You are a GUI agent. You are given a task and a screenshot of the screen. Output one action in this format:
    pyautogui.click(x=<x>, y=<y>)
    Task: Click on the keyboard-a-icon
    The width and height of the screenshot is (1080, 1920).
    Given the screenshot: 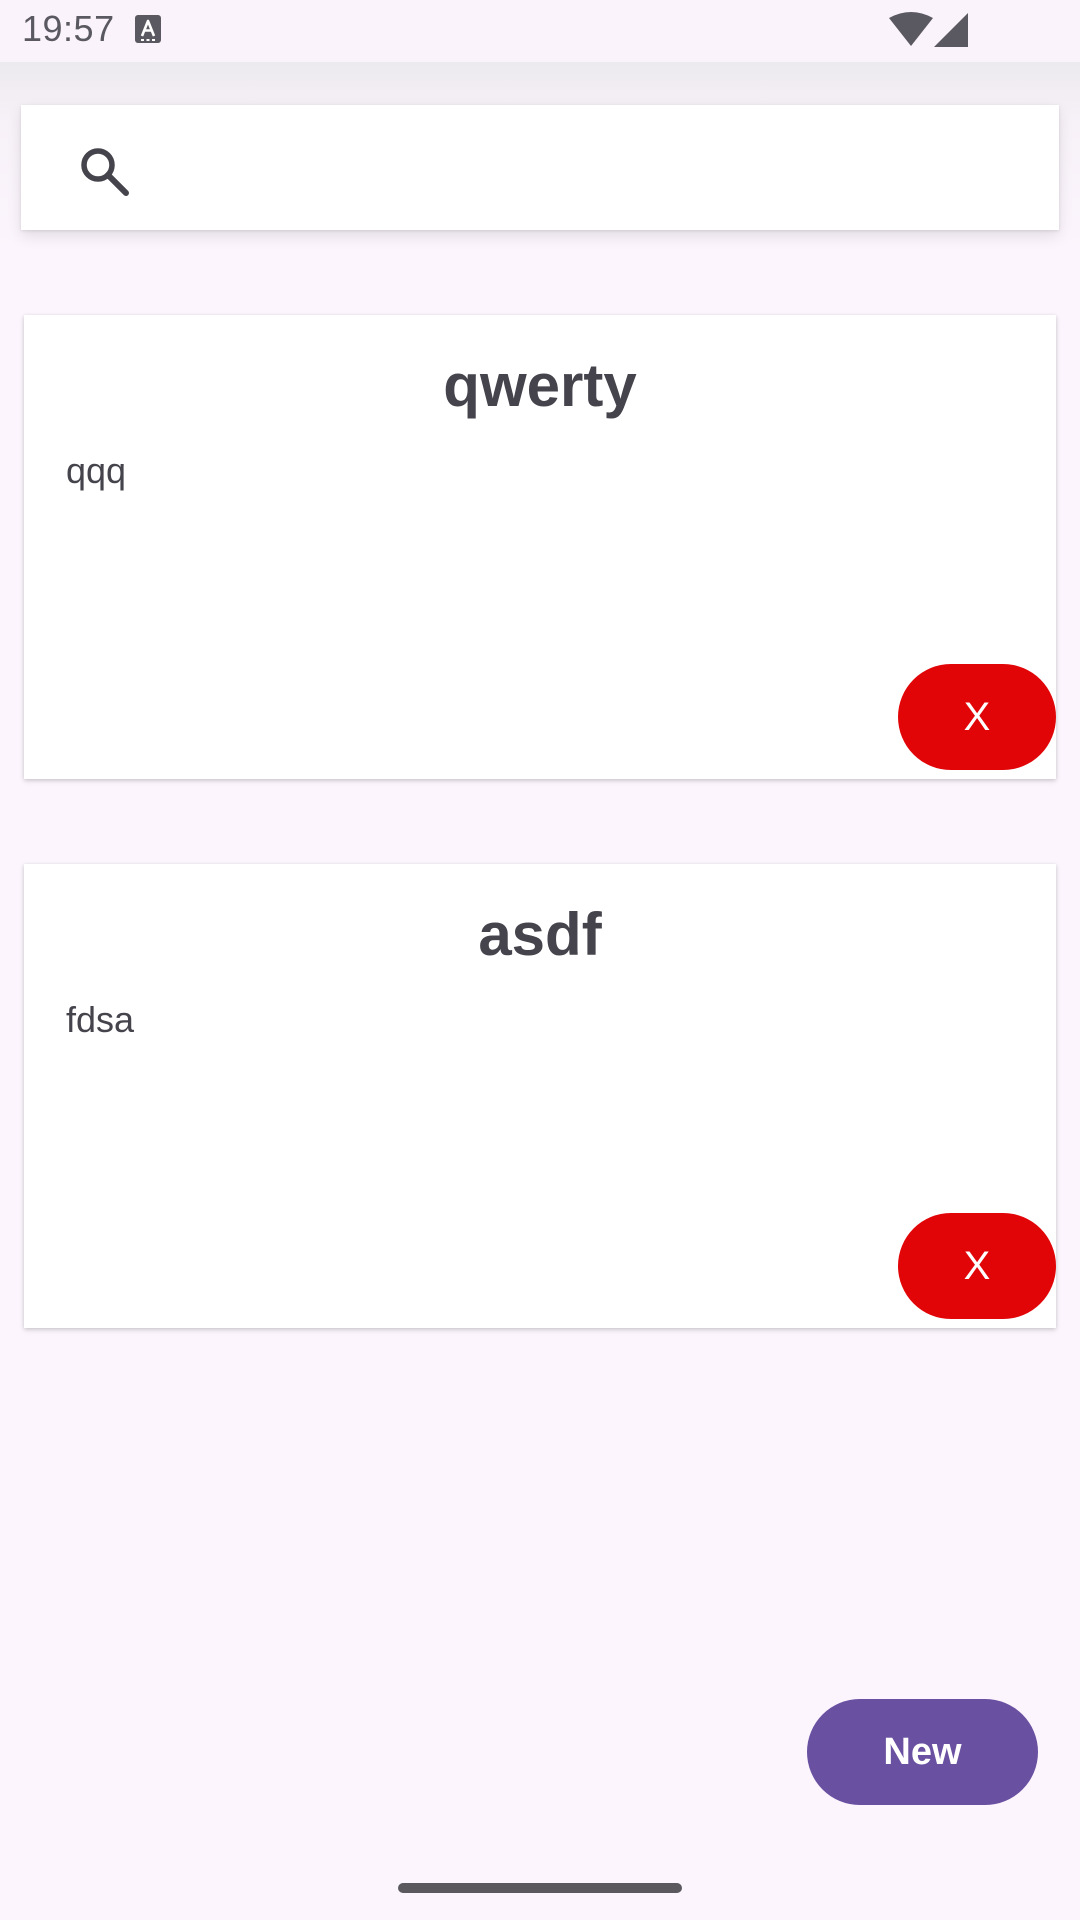 What is the action you would take?
    pyautogui.click(x=148, y=29)
    